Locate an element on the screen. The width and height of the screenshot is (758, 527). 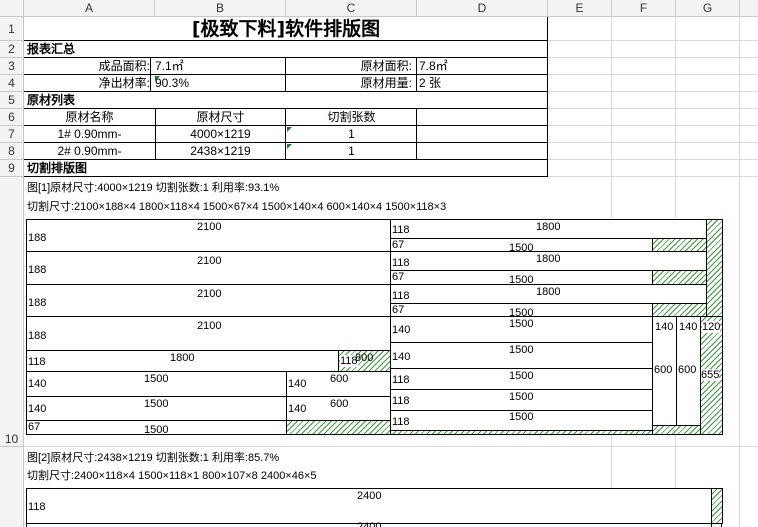
piece-height-label: 188 is located at coordinates (37, 238).